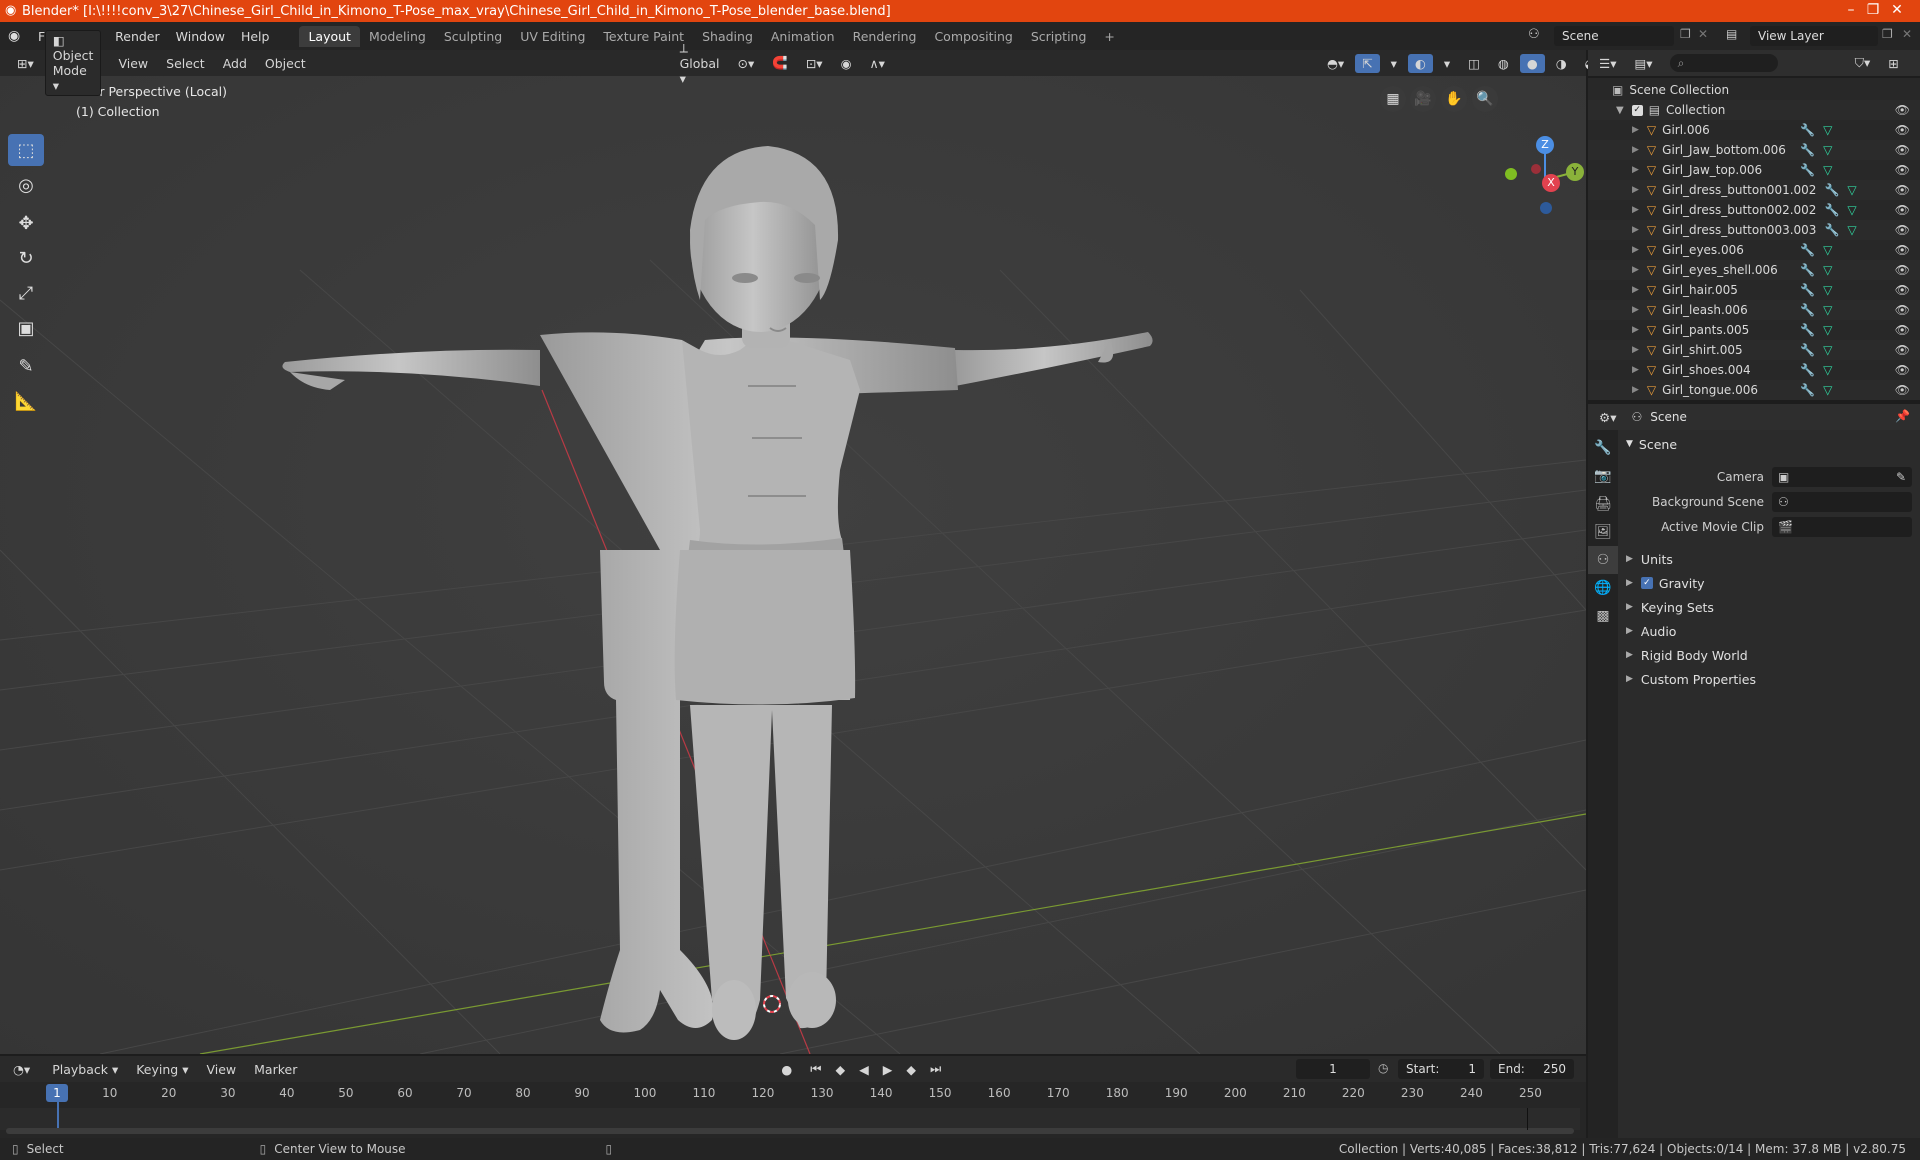  Describe the element at coordinates (1754, 210) in the screenshot. I see `outliner-object-row: ▶ ▽ Girl_dress_button002.002 🔧 ▽ 👁` at that location.